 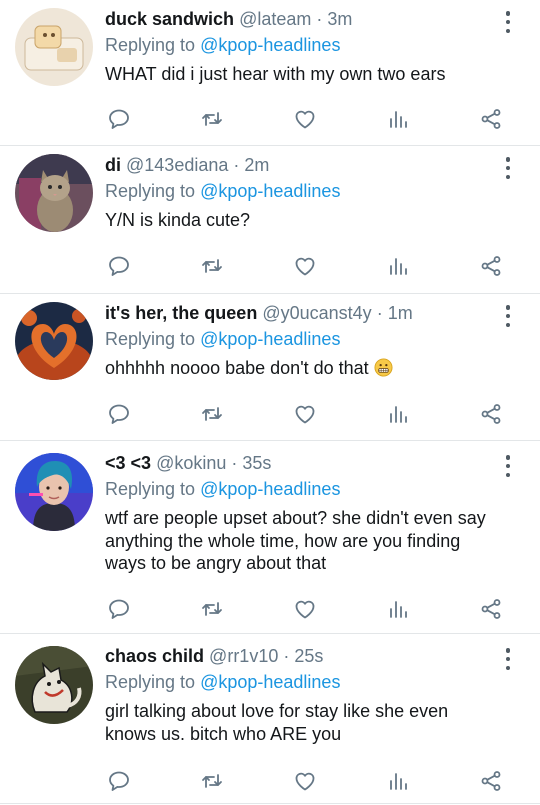 What do you see at coordinates (316, 313) in the screenshot?
I see `user-handle: @y0ucanst4y` at bounding box center [316, 313].